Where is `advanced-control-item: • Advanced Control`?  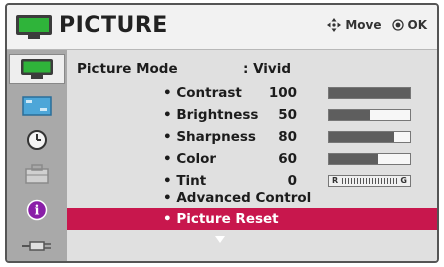 advanced-control-item: • Advanced Control is located at coordinates (237, 198).